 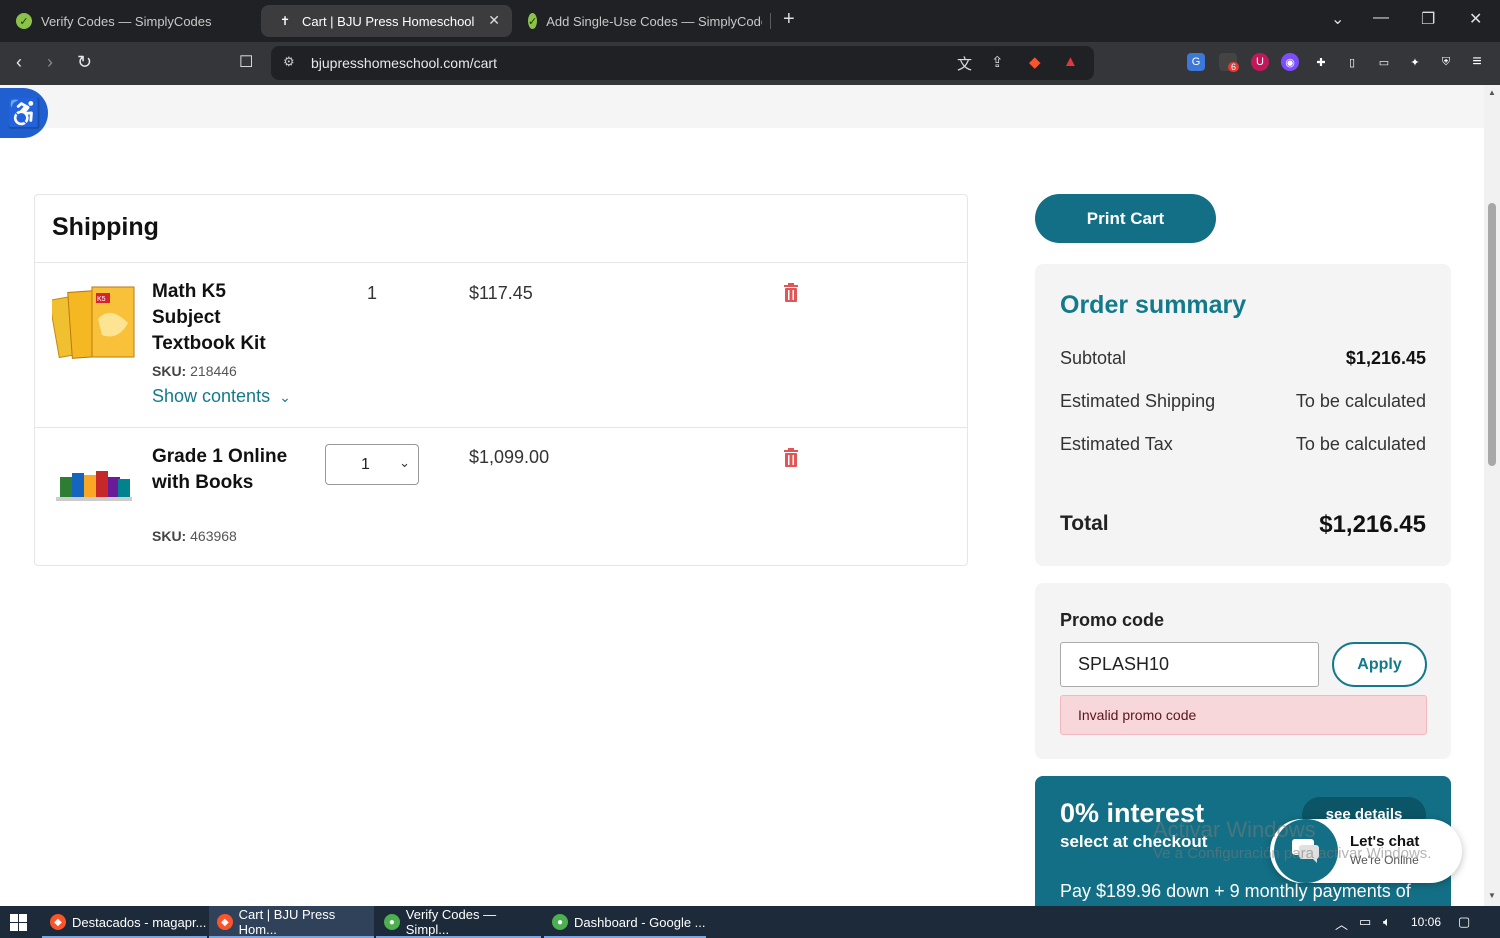 What do you see at coordinates (1381, 18) in the screenshot?
I see `minimize-icon: —` at bounding box center [1381, 18].